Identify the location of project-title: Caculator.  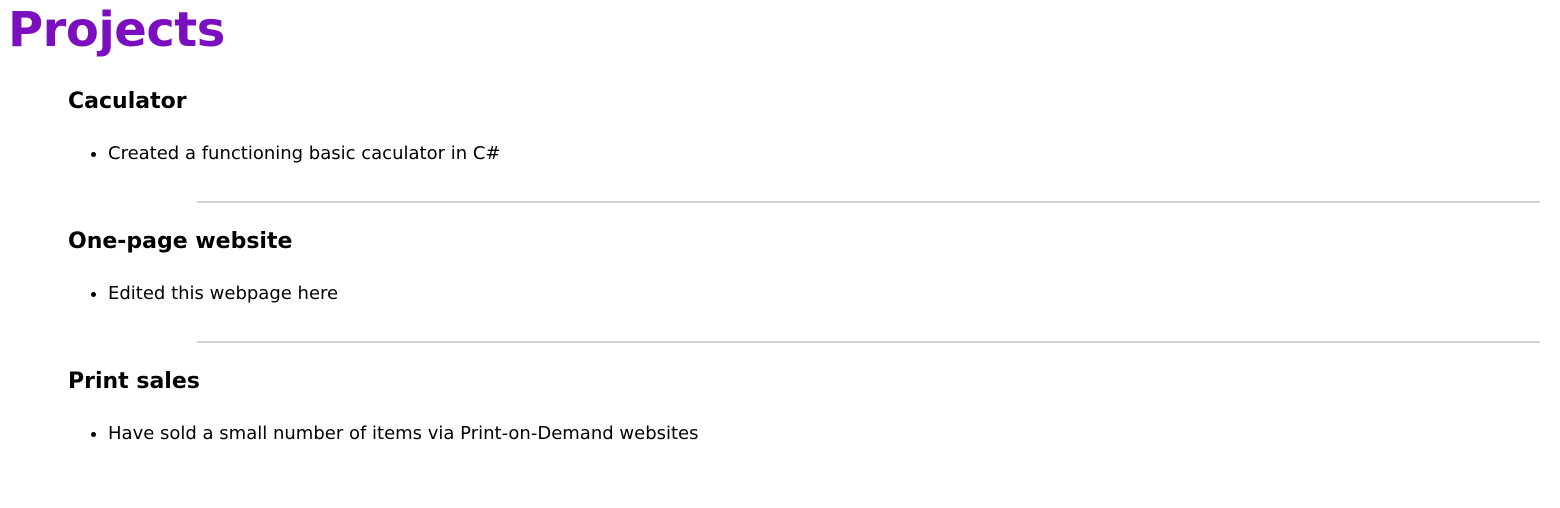
(127, 101).